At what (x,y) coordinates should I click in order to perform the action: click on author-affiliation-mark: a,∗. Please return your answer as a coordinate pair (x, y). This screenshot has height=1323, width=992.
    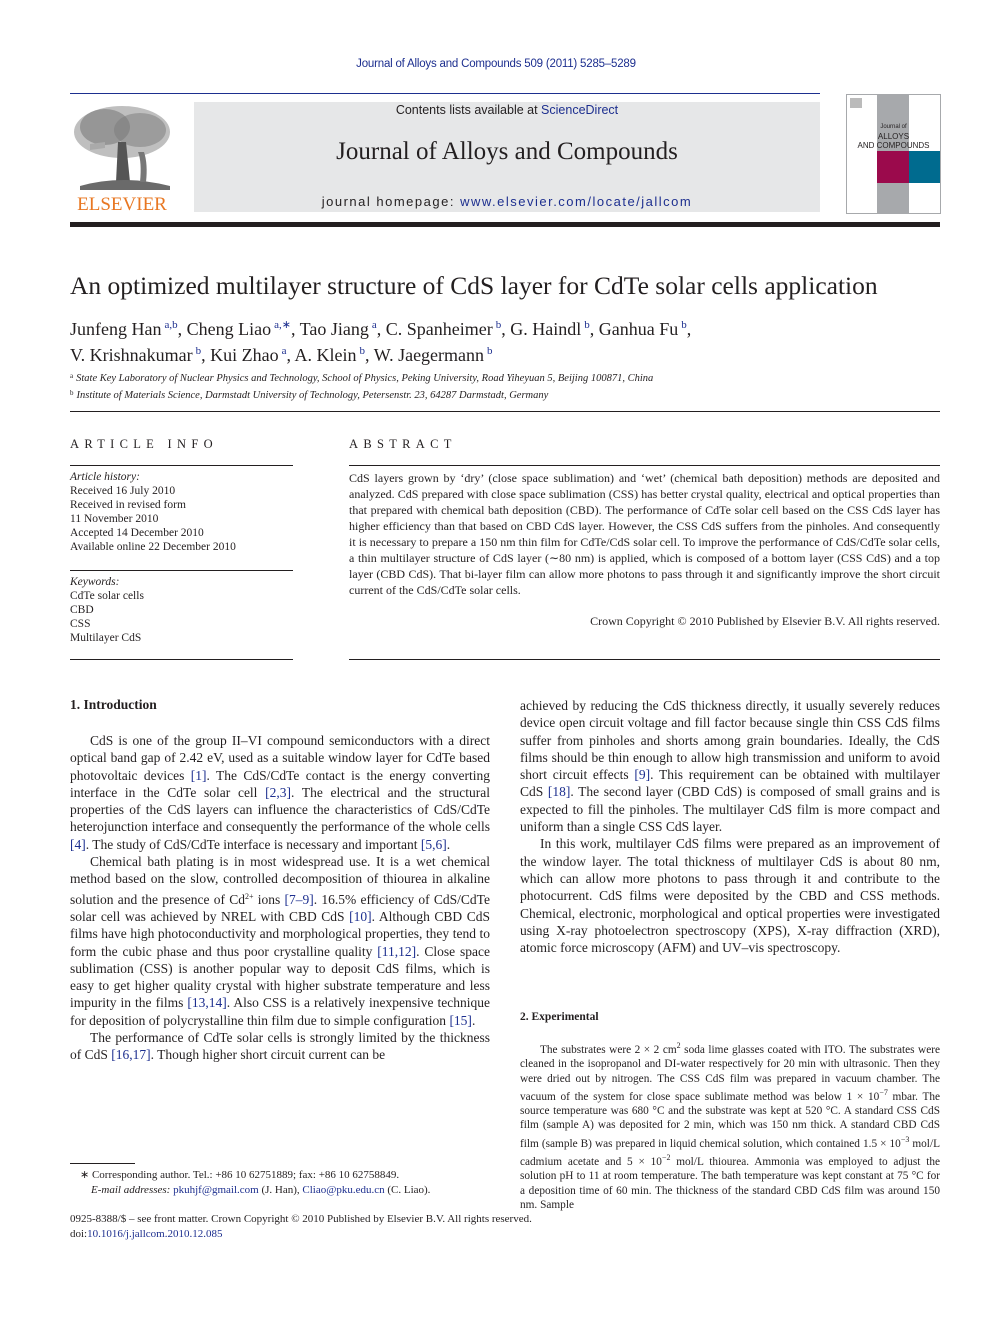
    Looking at the image, I should click on (282, 325).